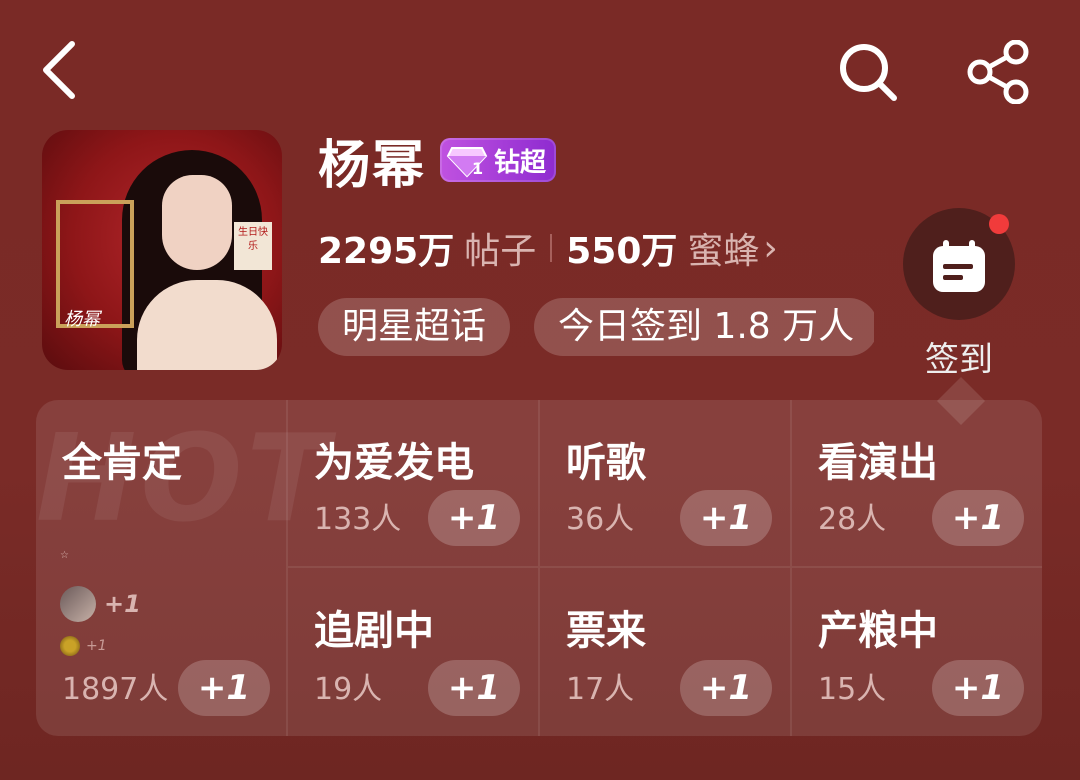 This screenshot has width=1080, height=780. What do you see at coordinates (770, 248) in the screenshot?
I see `chevron-right-icon: ›` at bounding box center [770, 248].